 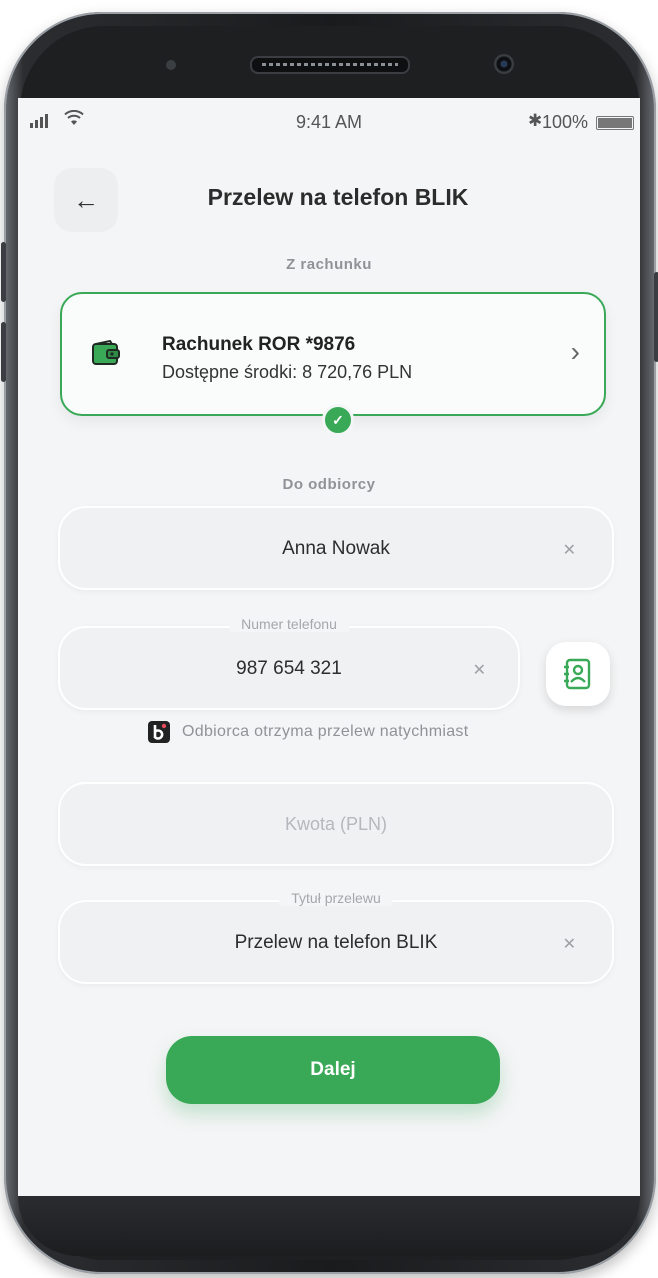 What do you see at coordinates (287, 372) in the screenshot?
I see `account-balance: Dostępne środki: 8 720,76 PLN` at bounding box center [287, 372].